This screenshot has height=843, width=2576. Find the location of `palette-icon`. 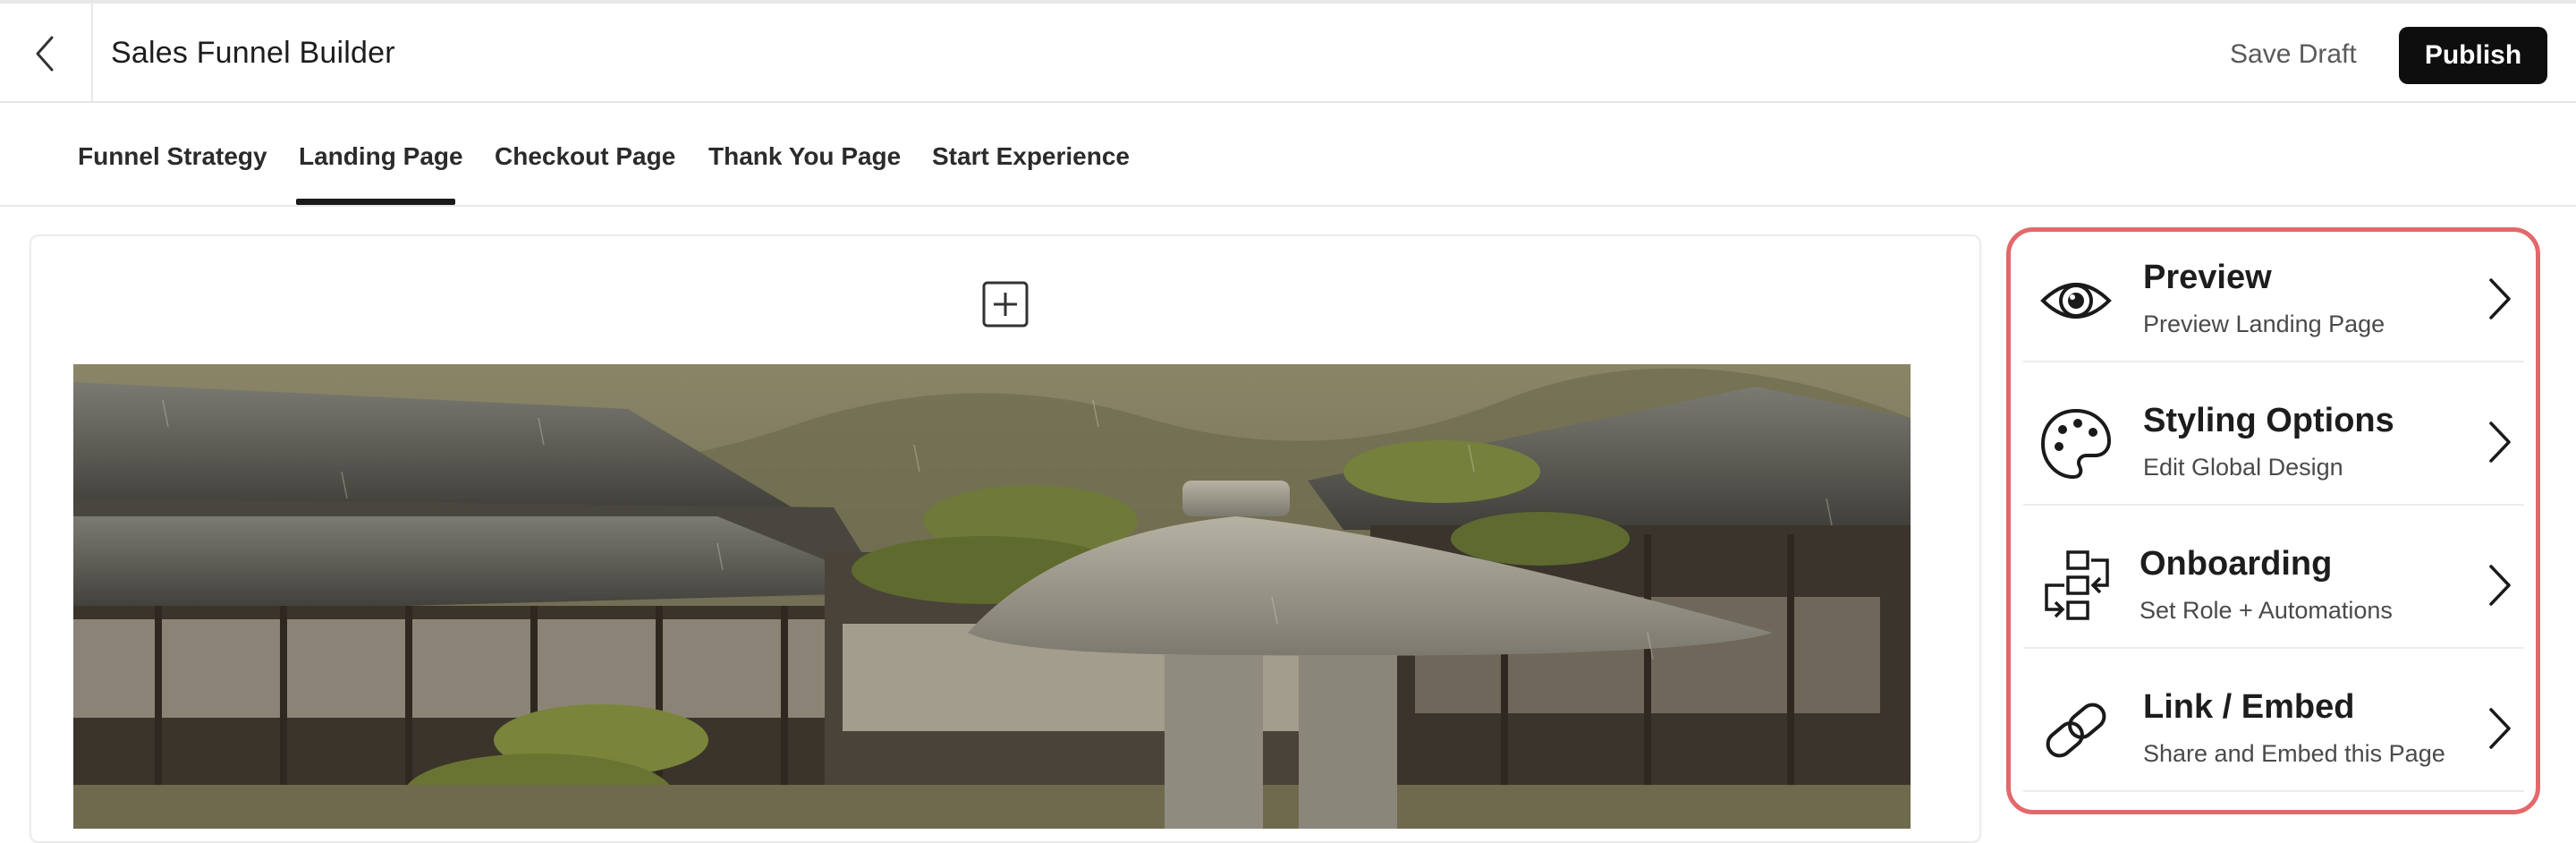

palette-icon is located at coordinates (2076, 444).